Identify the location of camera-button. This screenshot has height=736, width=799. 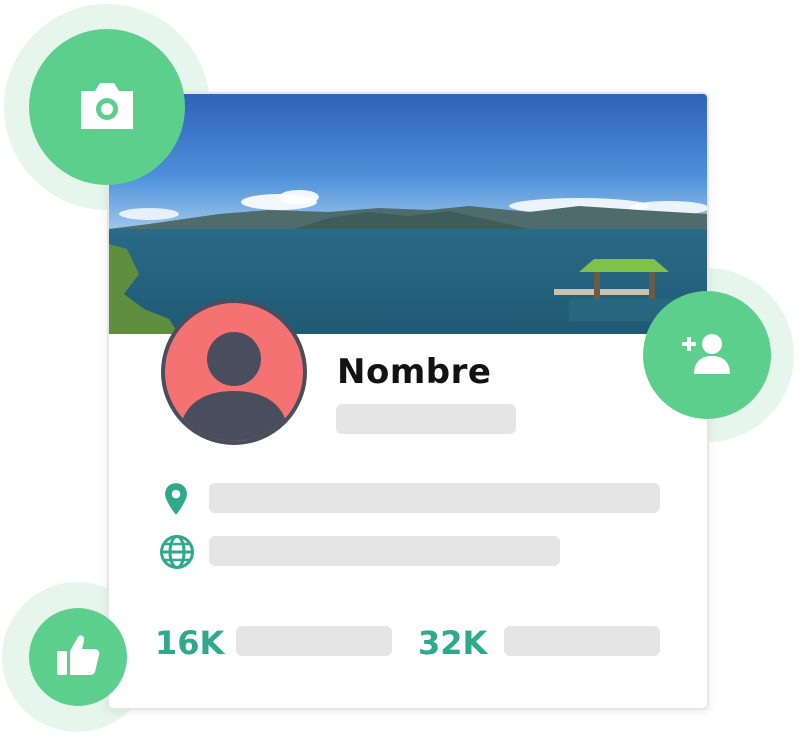
(107, 107).